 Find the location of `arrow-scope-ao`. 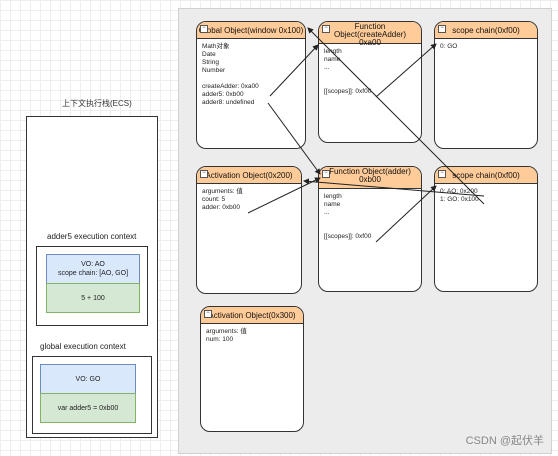

arrow-scope-ao is located at coordinates (394, 187).